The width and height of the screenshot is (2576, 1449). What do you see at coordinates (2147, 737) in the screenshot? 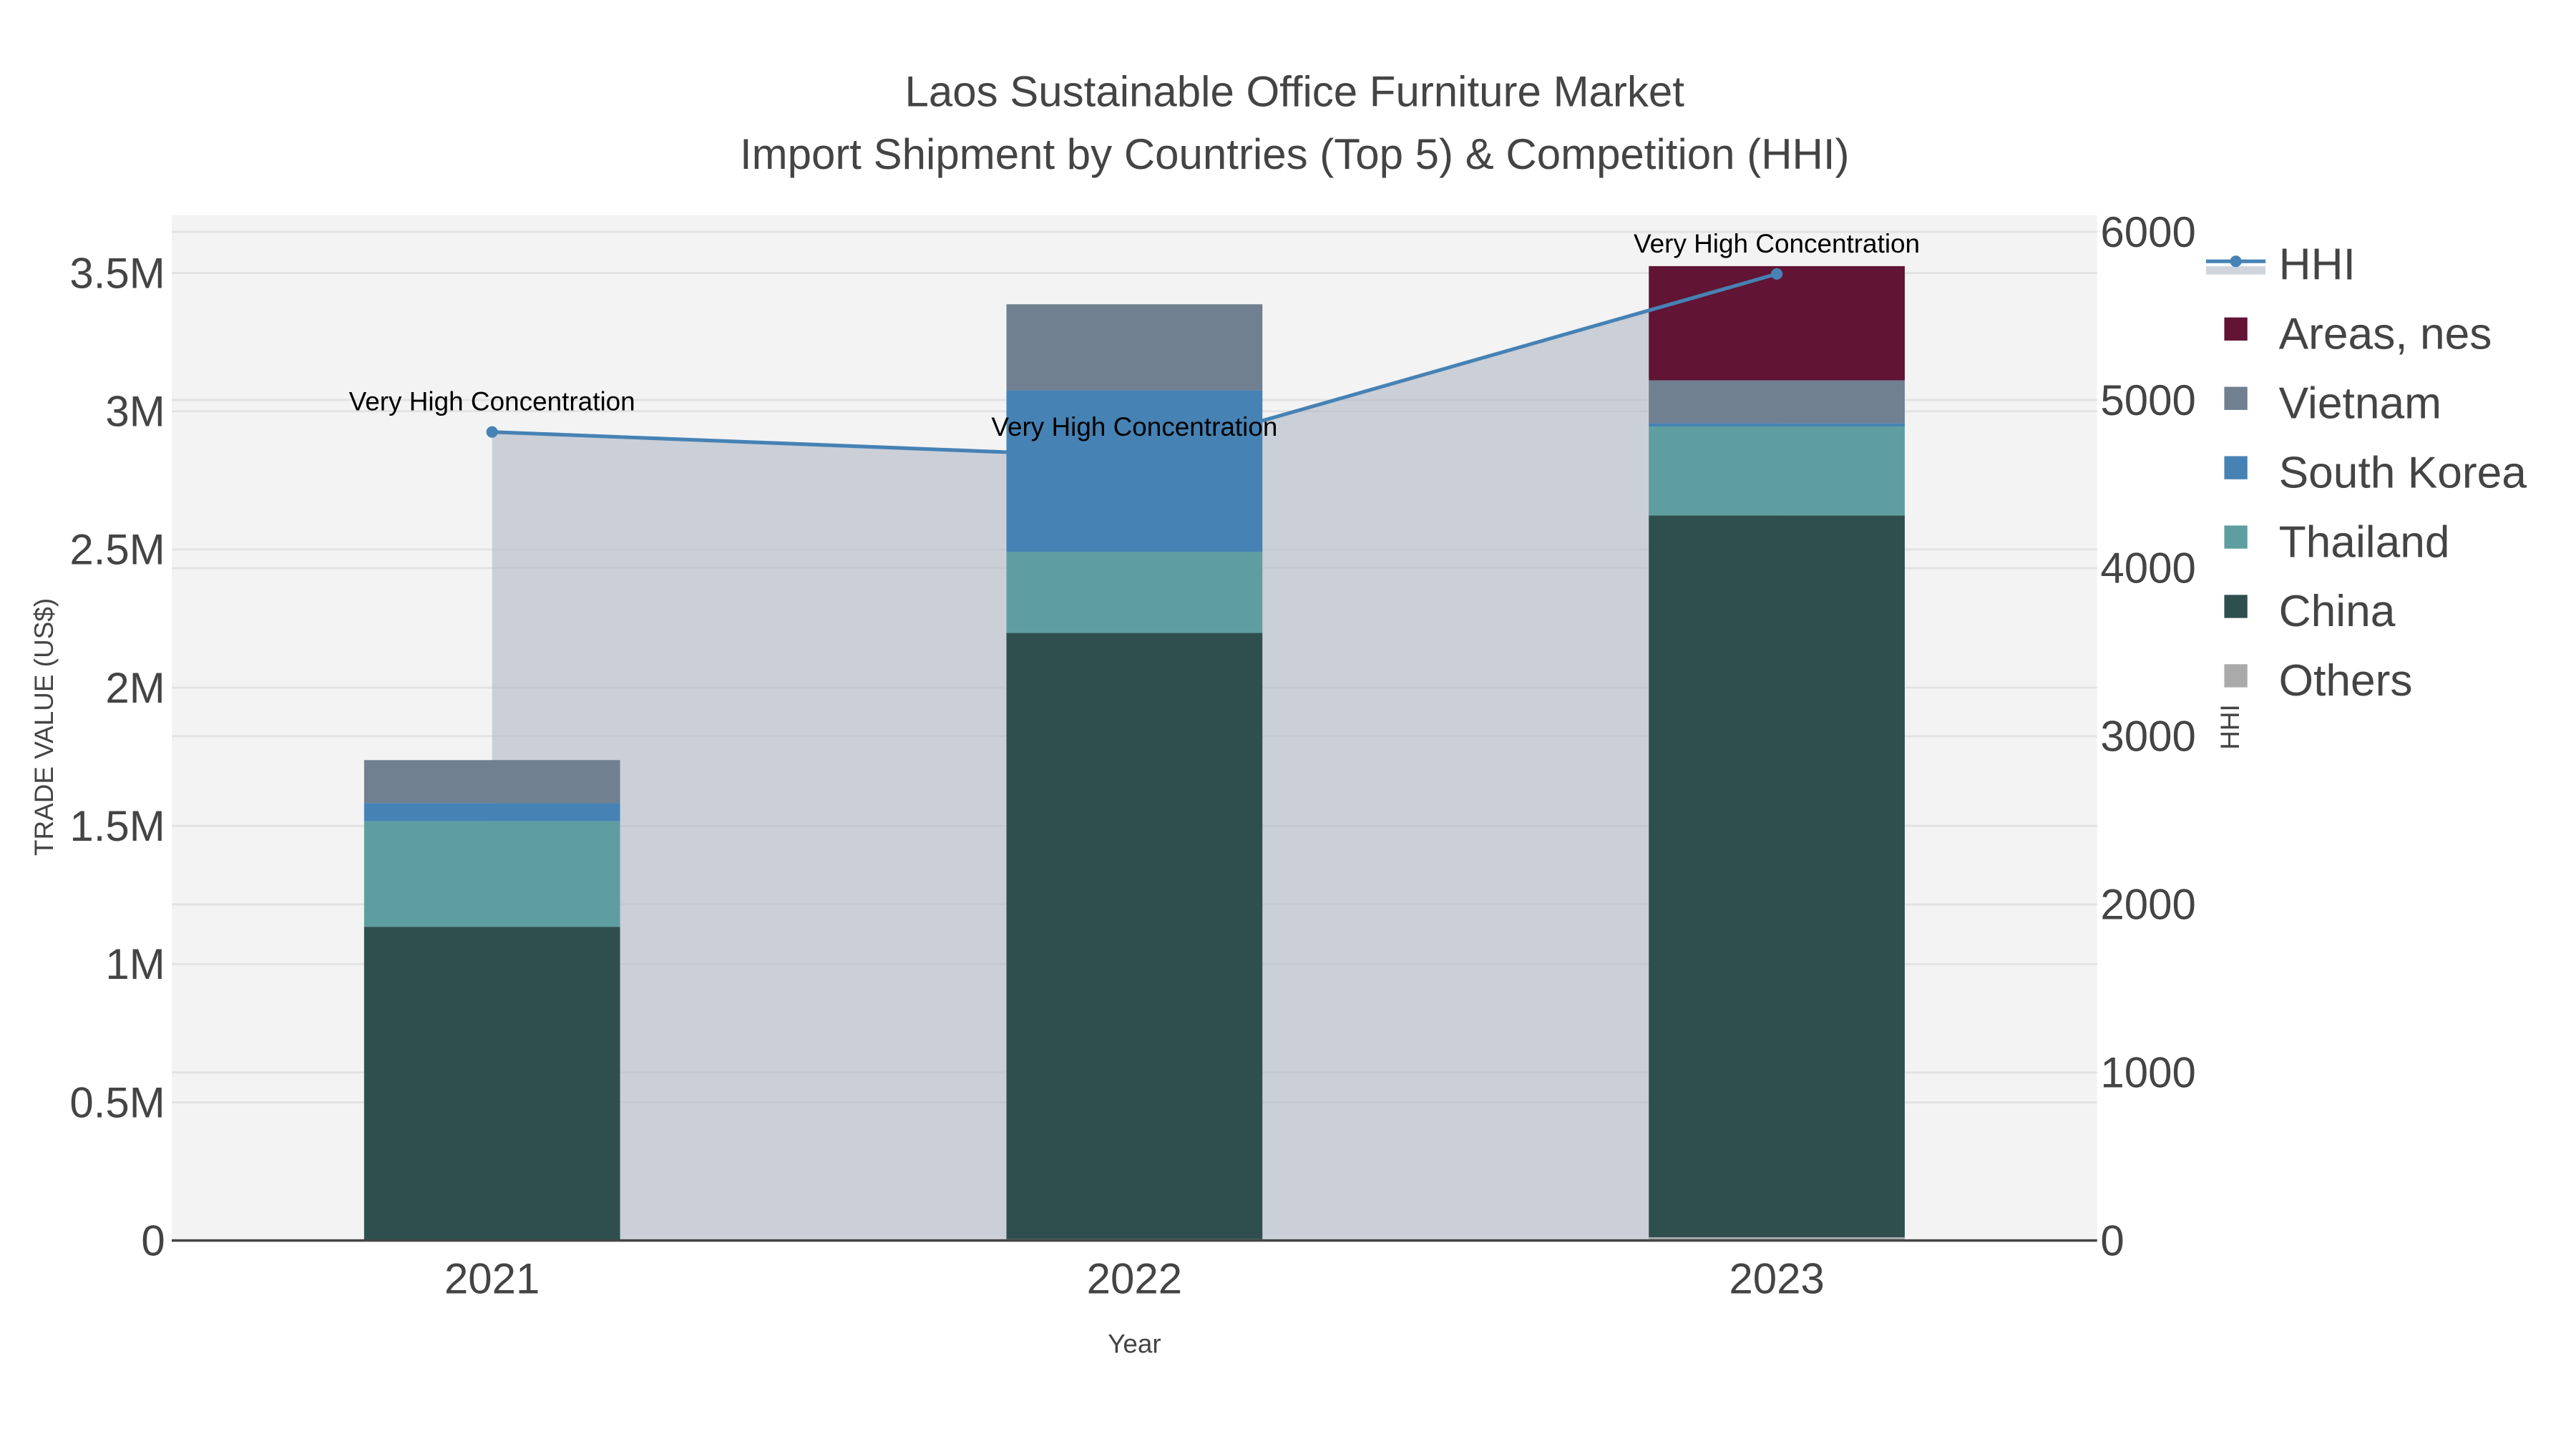
I see `y2-tick-label: 3000` at bounding box center [2147, 737].